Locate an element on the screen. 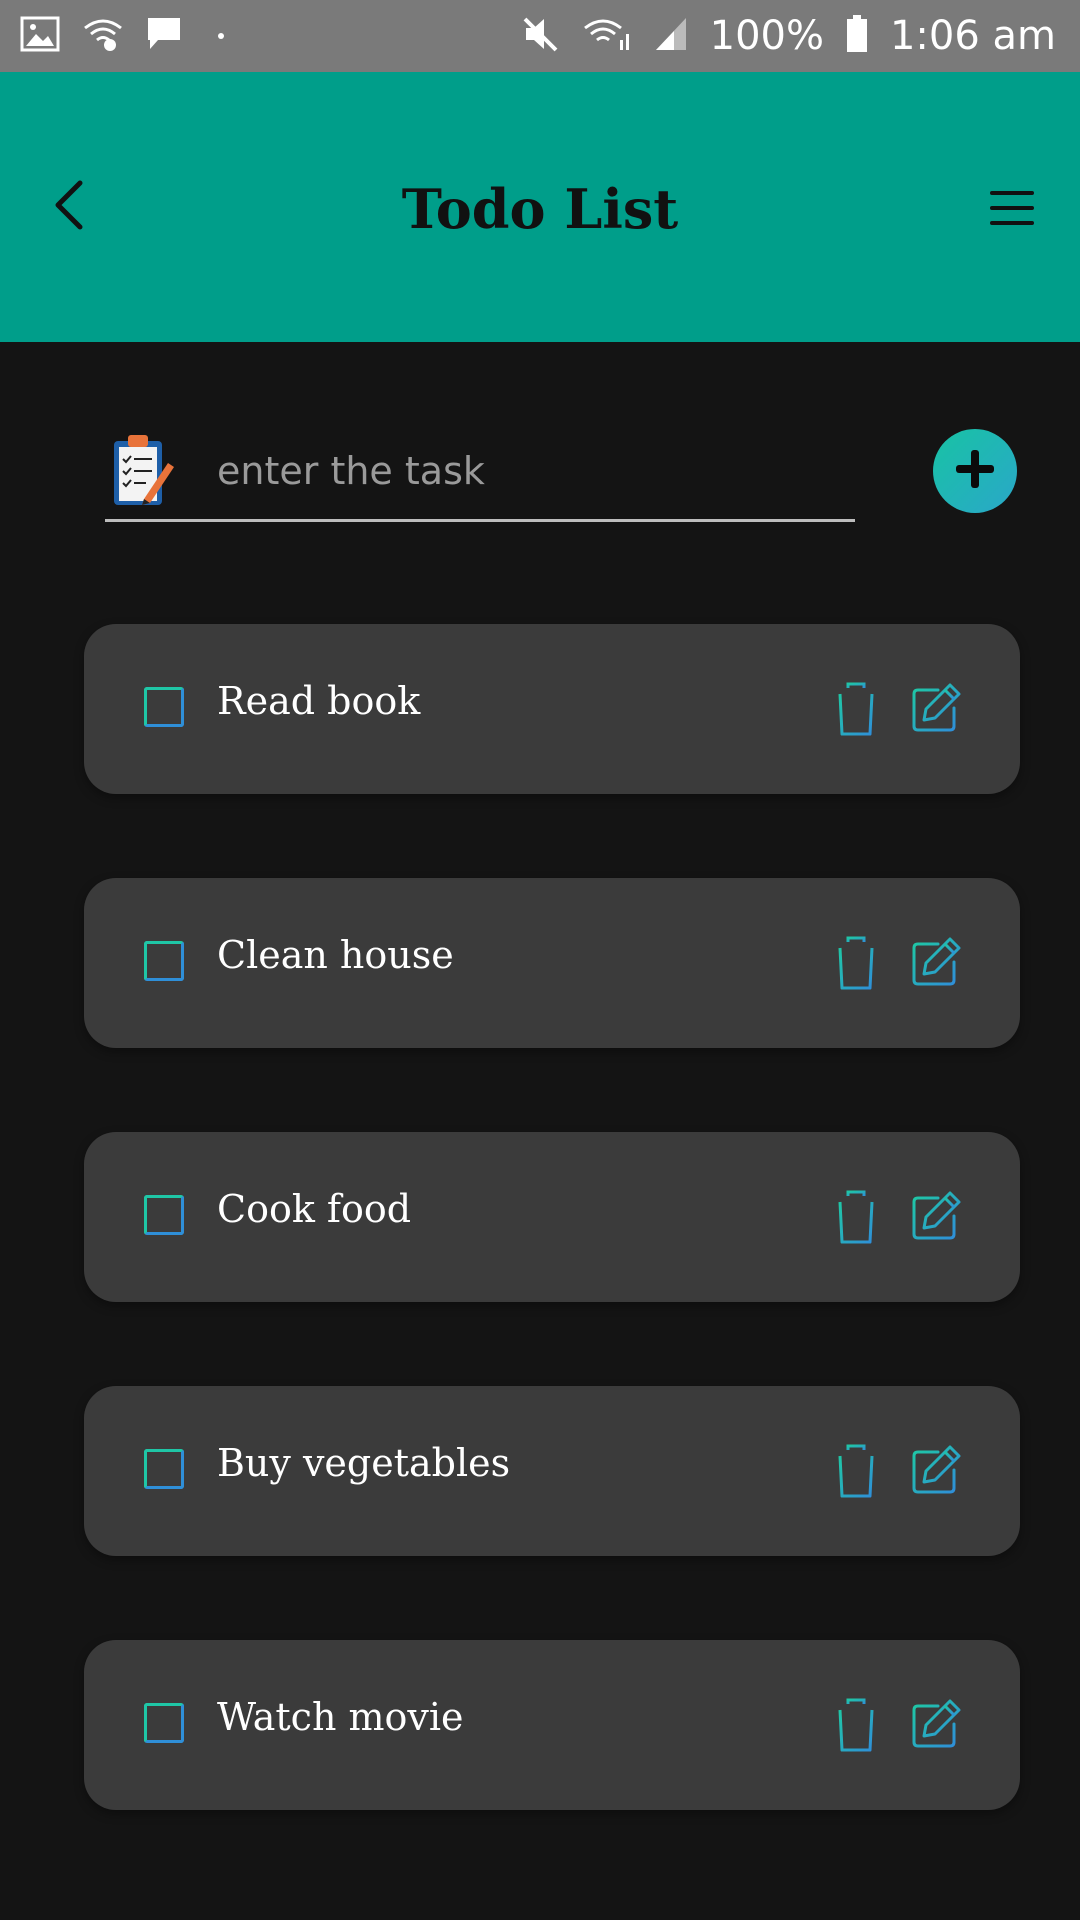 The width and height of the screenshot is (1080, 1920). mute-icon is located at coordinates (541, 36).